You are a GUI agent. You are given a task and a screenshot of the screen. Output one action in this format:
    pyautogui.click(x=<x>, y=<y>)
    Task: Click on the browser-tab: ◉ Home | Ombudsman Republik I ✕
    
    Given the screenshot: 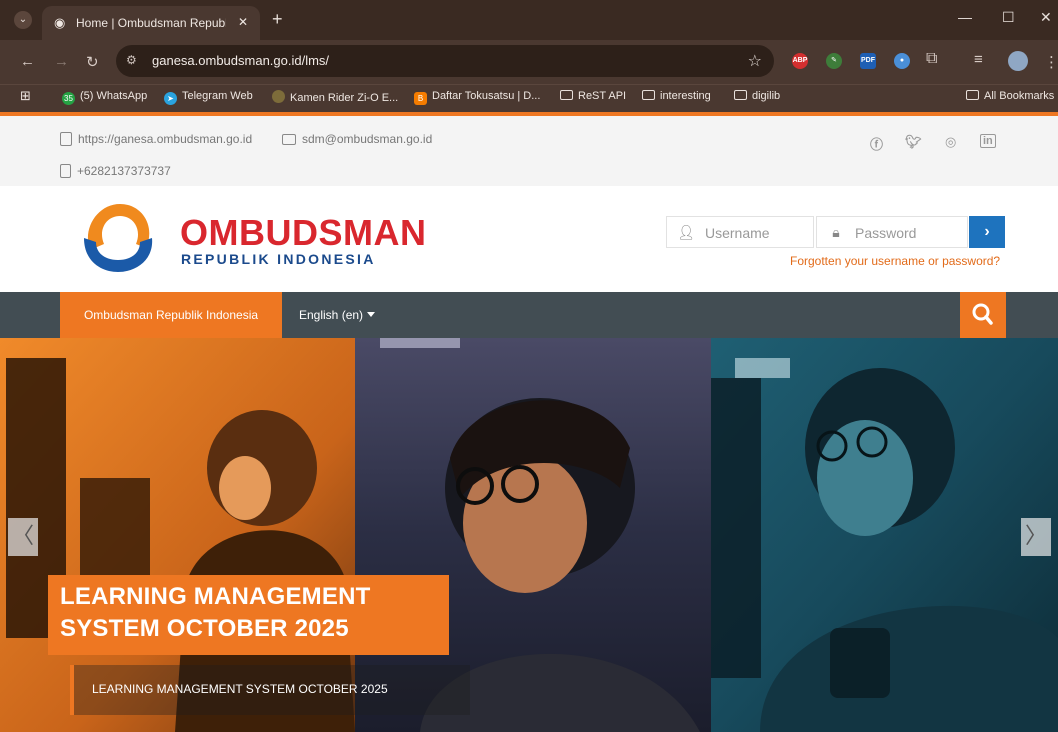 What is the action you would take?
    pyautogui.click(x=151, y=23)
    